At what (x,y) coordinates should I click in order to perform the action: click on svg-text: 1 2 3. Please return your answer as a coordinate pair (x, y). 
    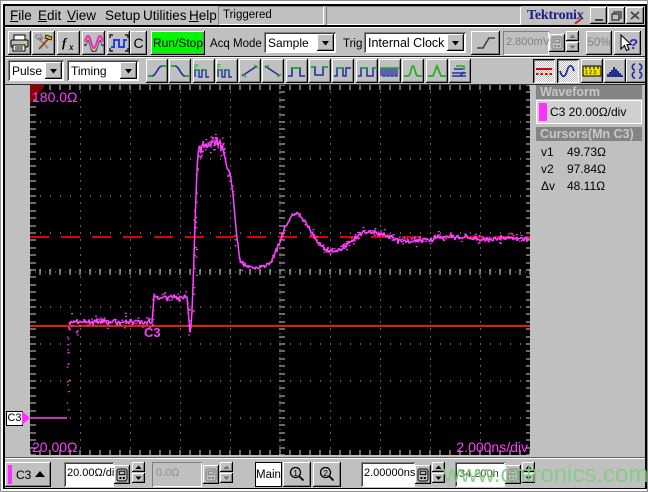
    Looking at the image, I should click on (590, 73).